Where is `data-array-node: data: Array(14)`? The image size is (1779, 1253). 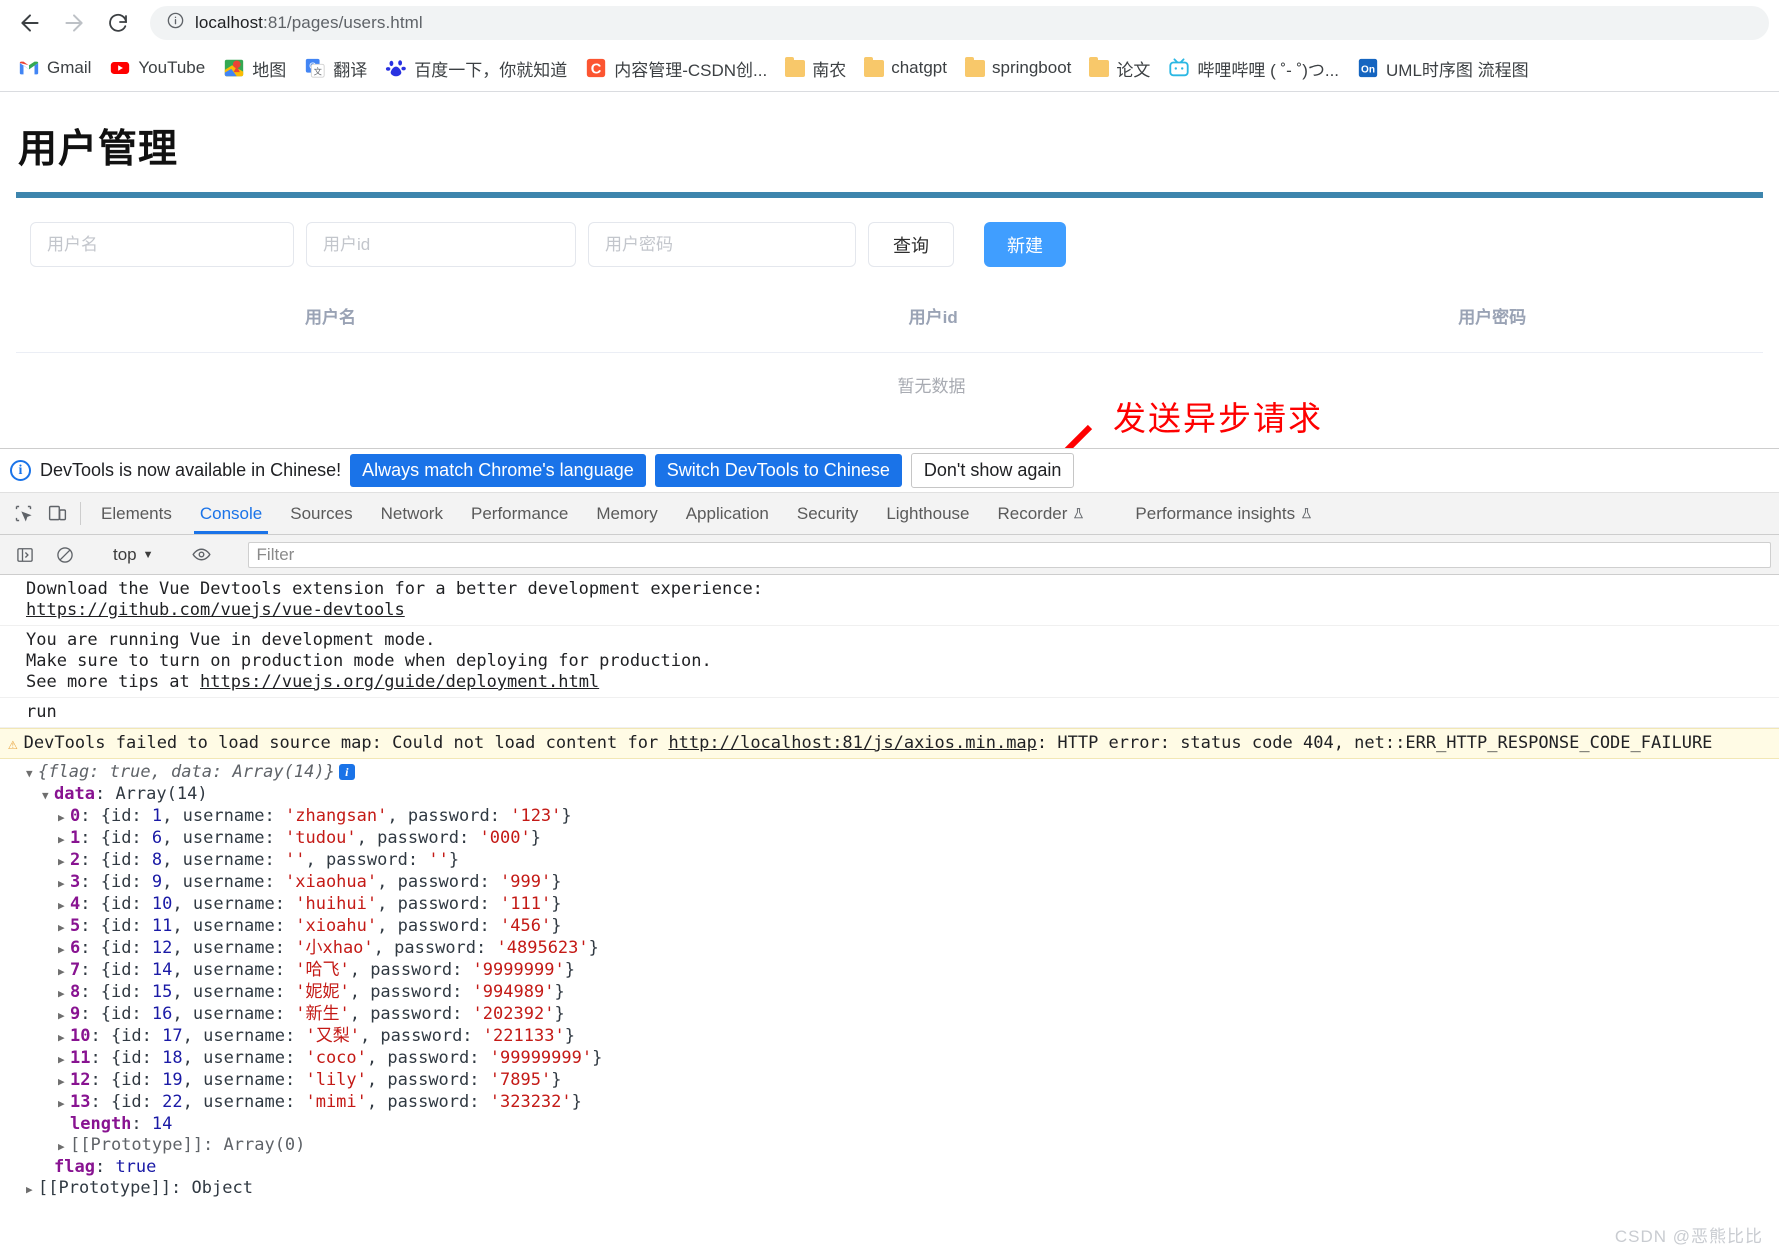
data-array-node: data: Array(14) is located at coordinates (902, 795).